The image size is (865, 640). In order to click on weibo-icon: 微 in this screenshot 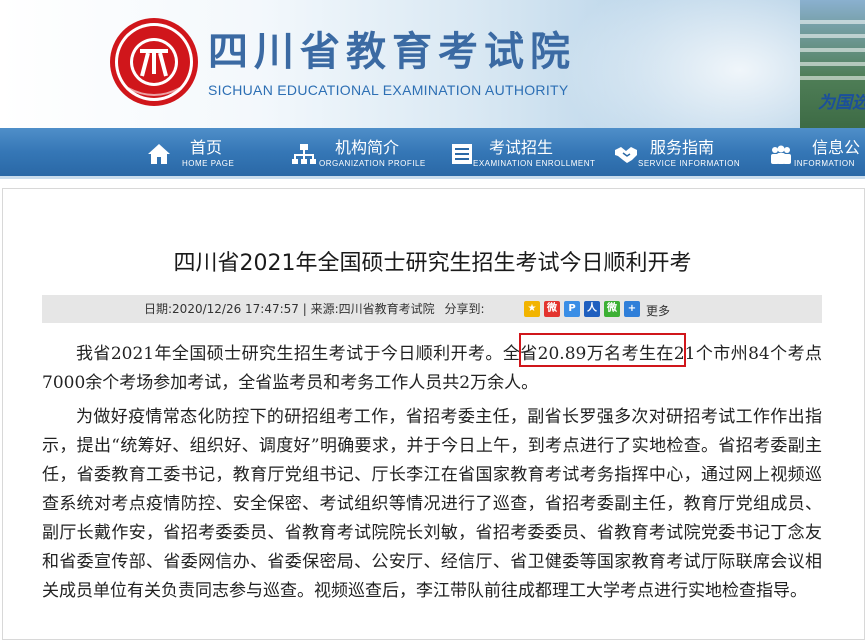, I will do `click(552, 309)`.